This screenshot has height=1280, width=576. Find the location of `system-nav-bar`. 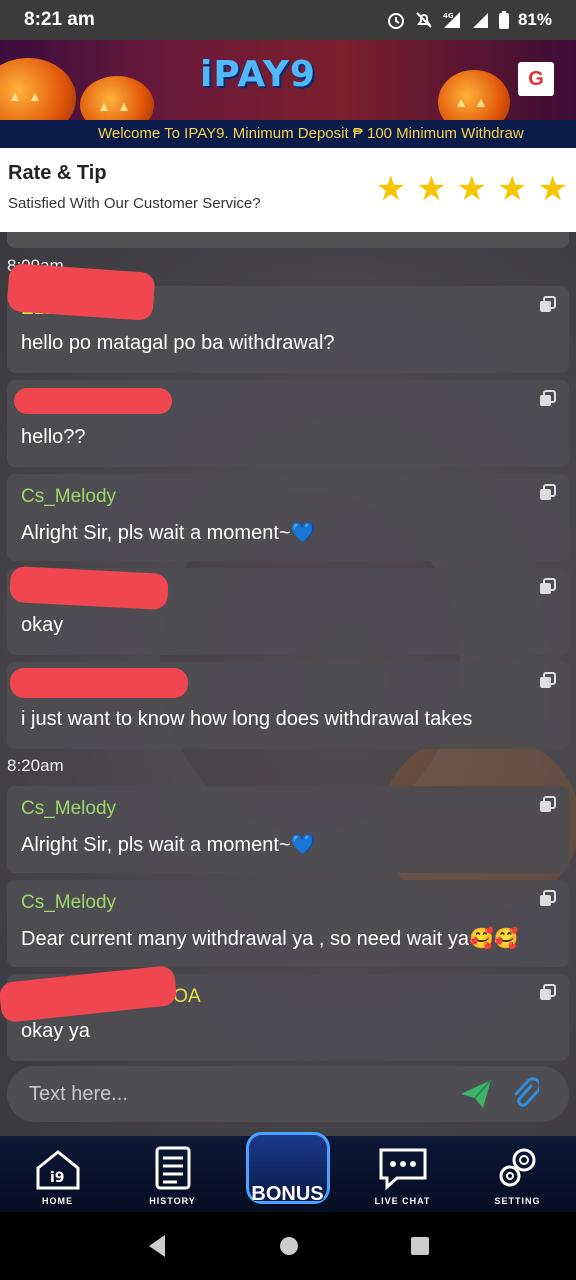

system-nav-bar is located at coordinates (288, 1246).